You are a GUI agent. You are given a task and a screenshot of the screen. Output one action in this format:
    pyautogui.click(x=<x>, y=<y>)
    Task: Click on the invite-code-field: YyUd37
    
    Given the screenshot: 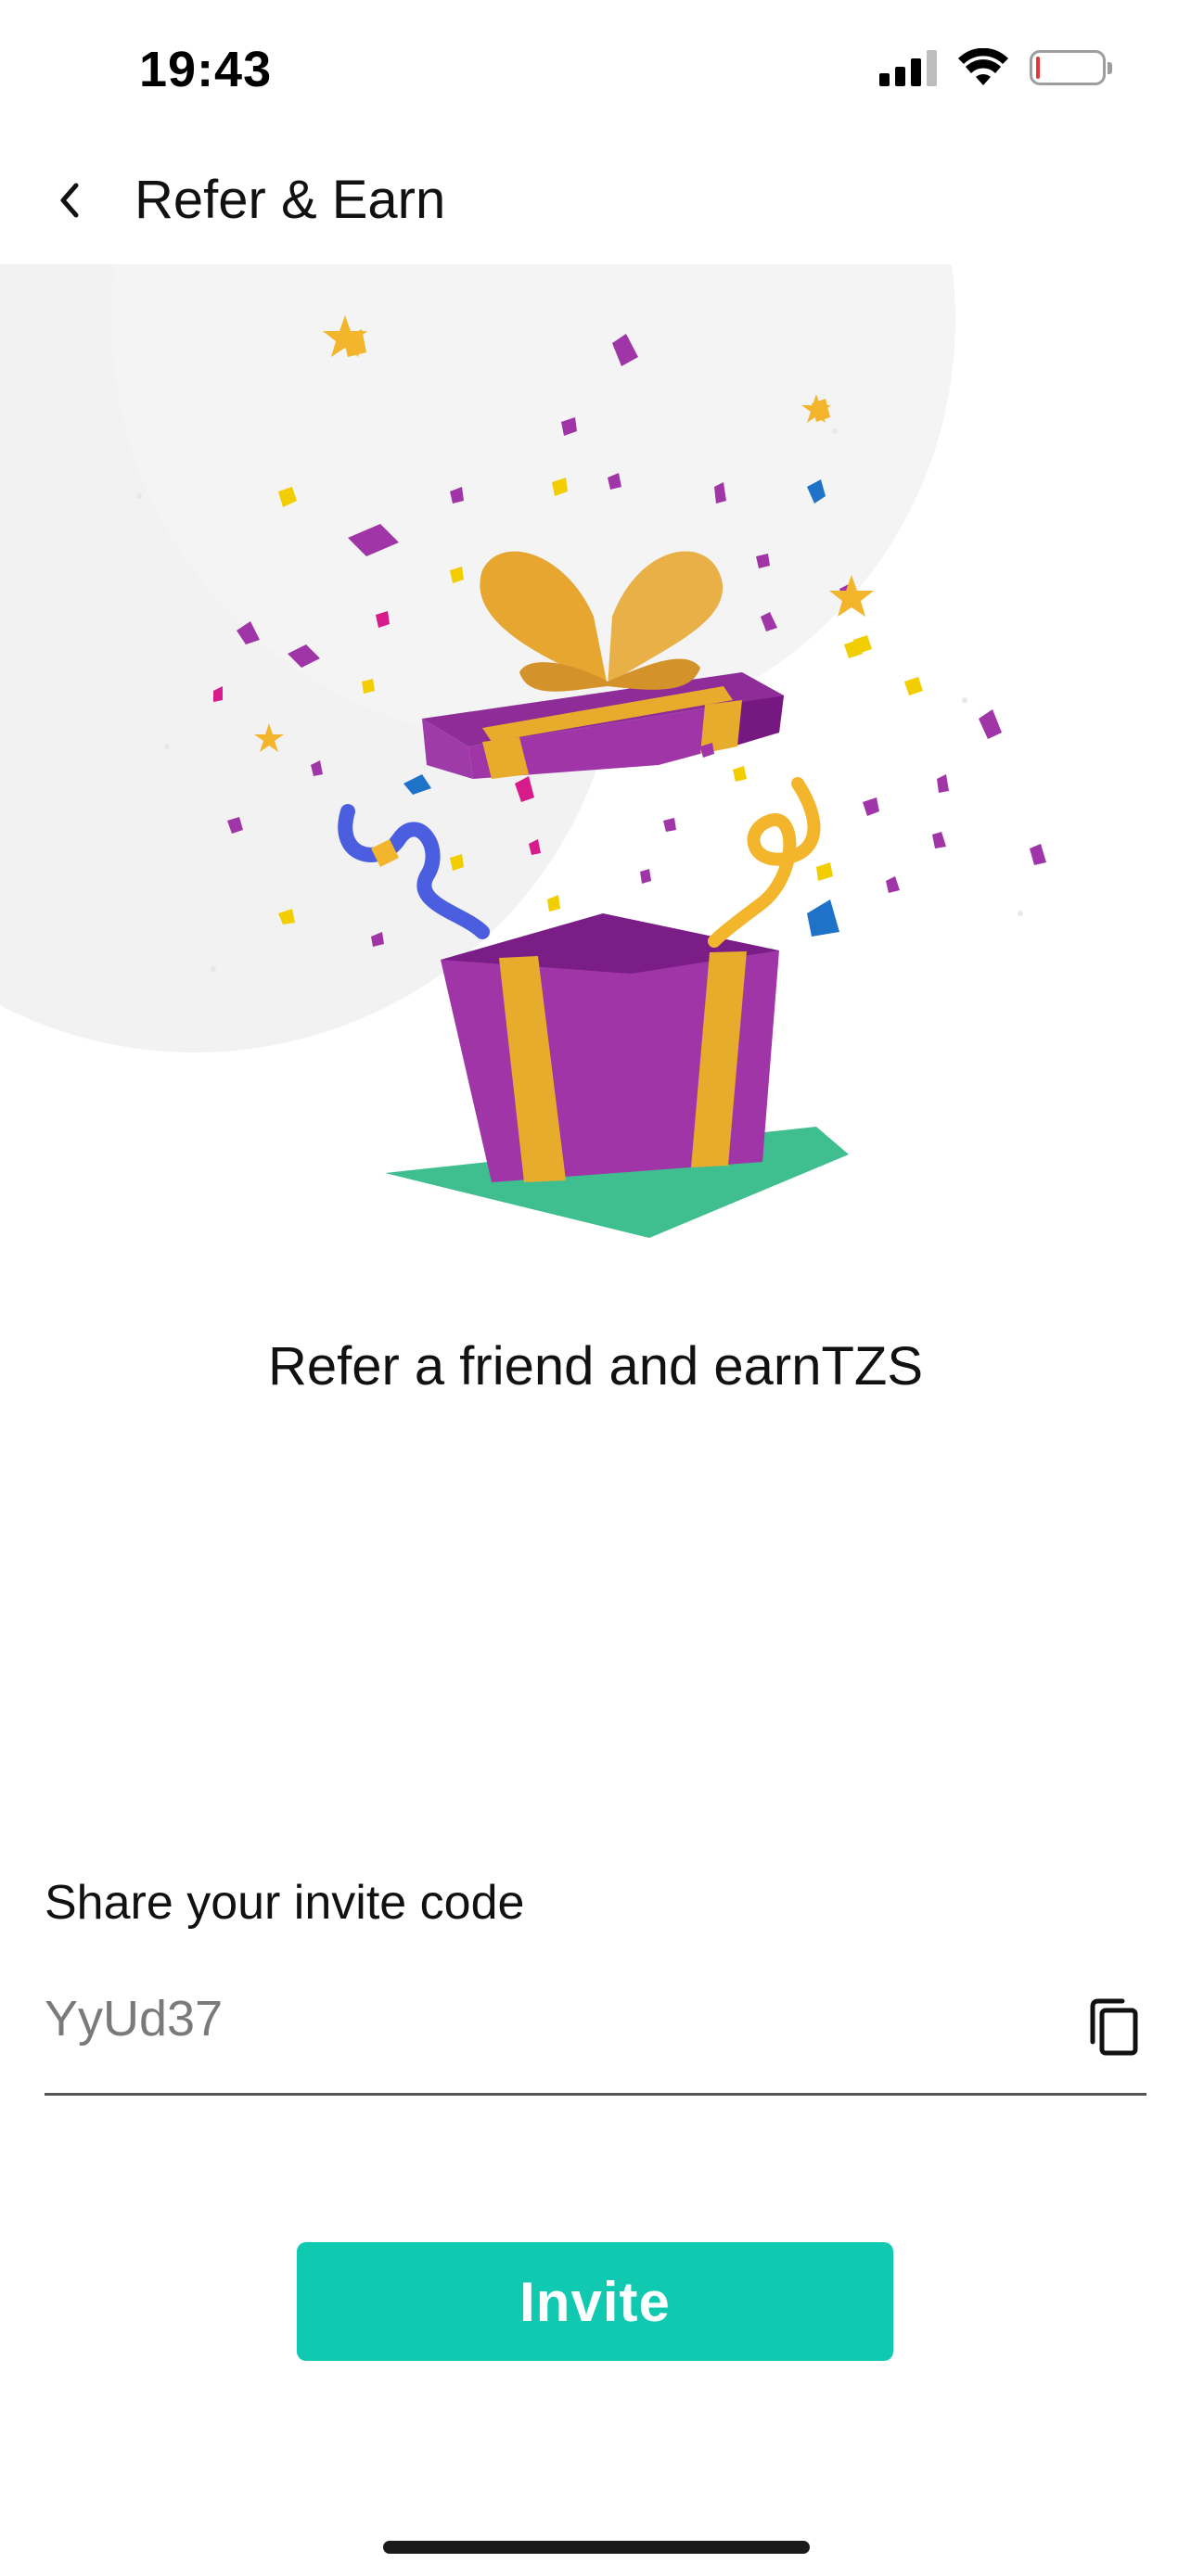 What is the action you would take?
    pyautogui.click(x=595, y=2026)
    